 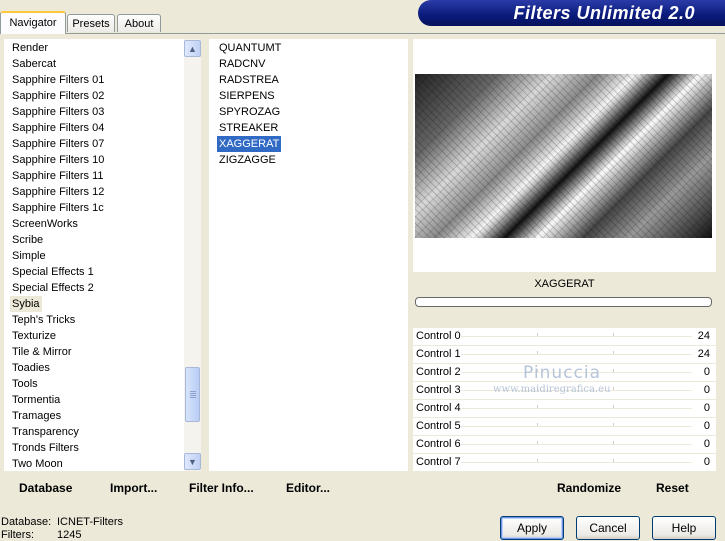 What do you see at coordinates (247, 160) in the screenshot?
I see `filter-item: ZIGZAGGE` at bounding box center [247, 160].